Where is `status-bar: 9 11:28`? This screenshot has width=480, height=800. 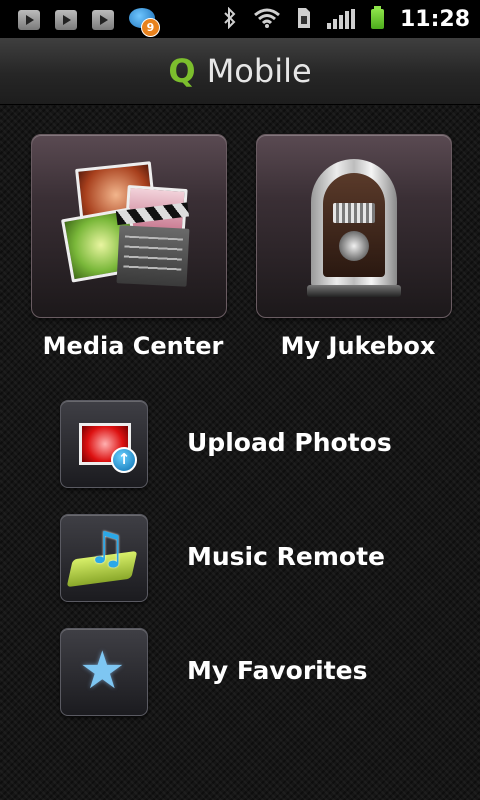
status-bar: 9 11:28 is located at coordinates (240, 19).